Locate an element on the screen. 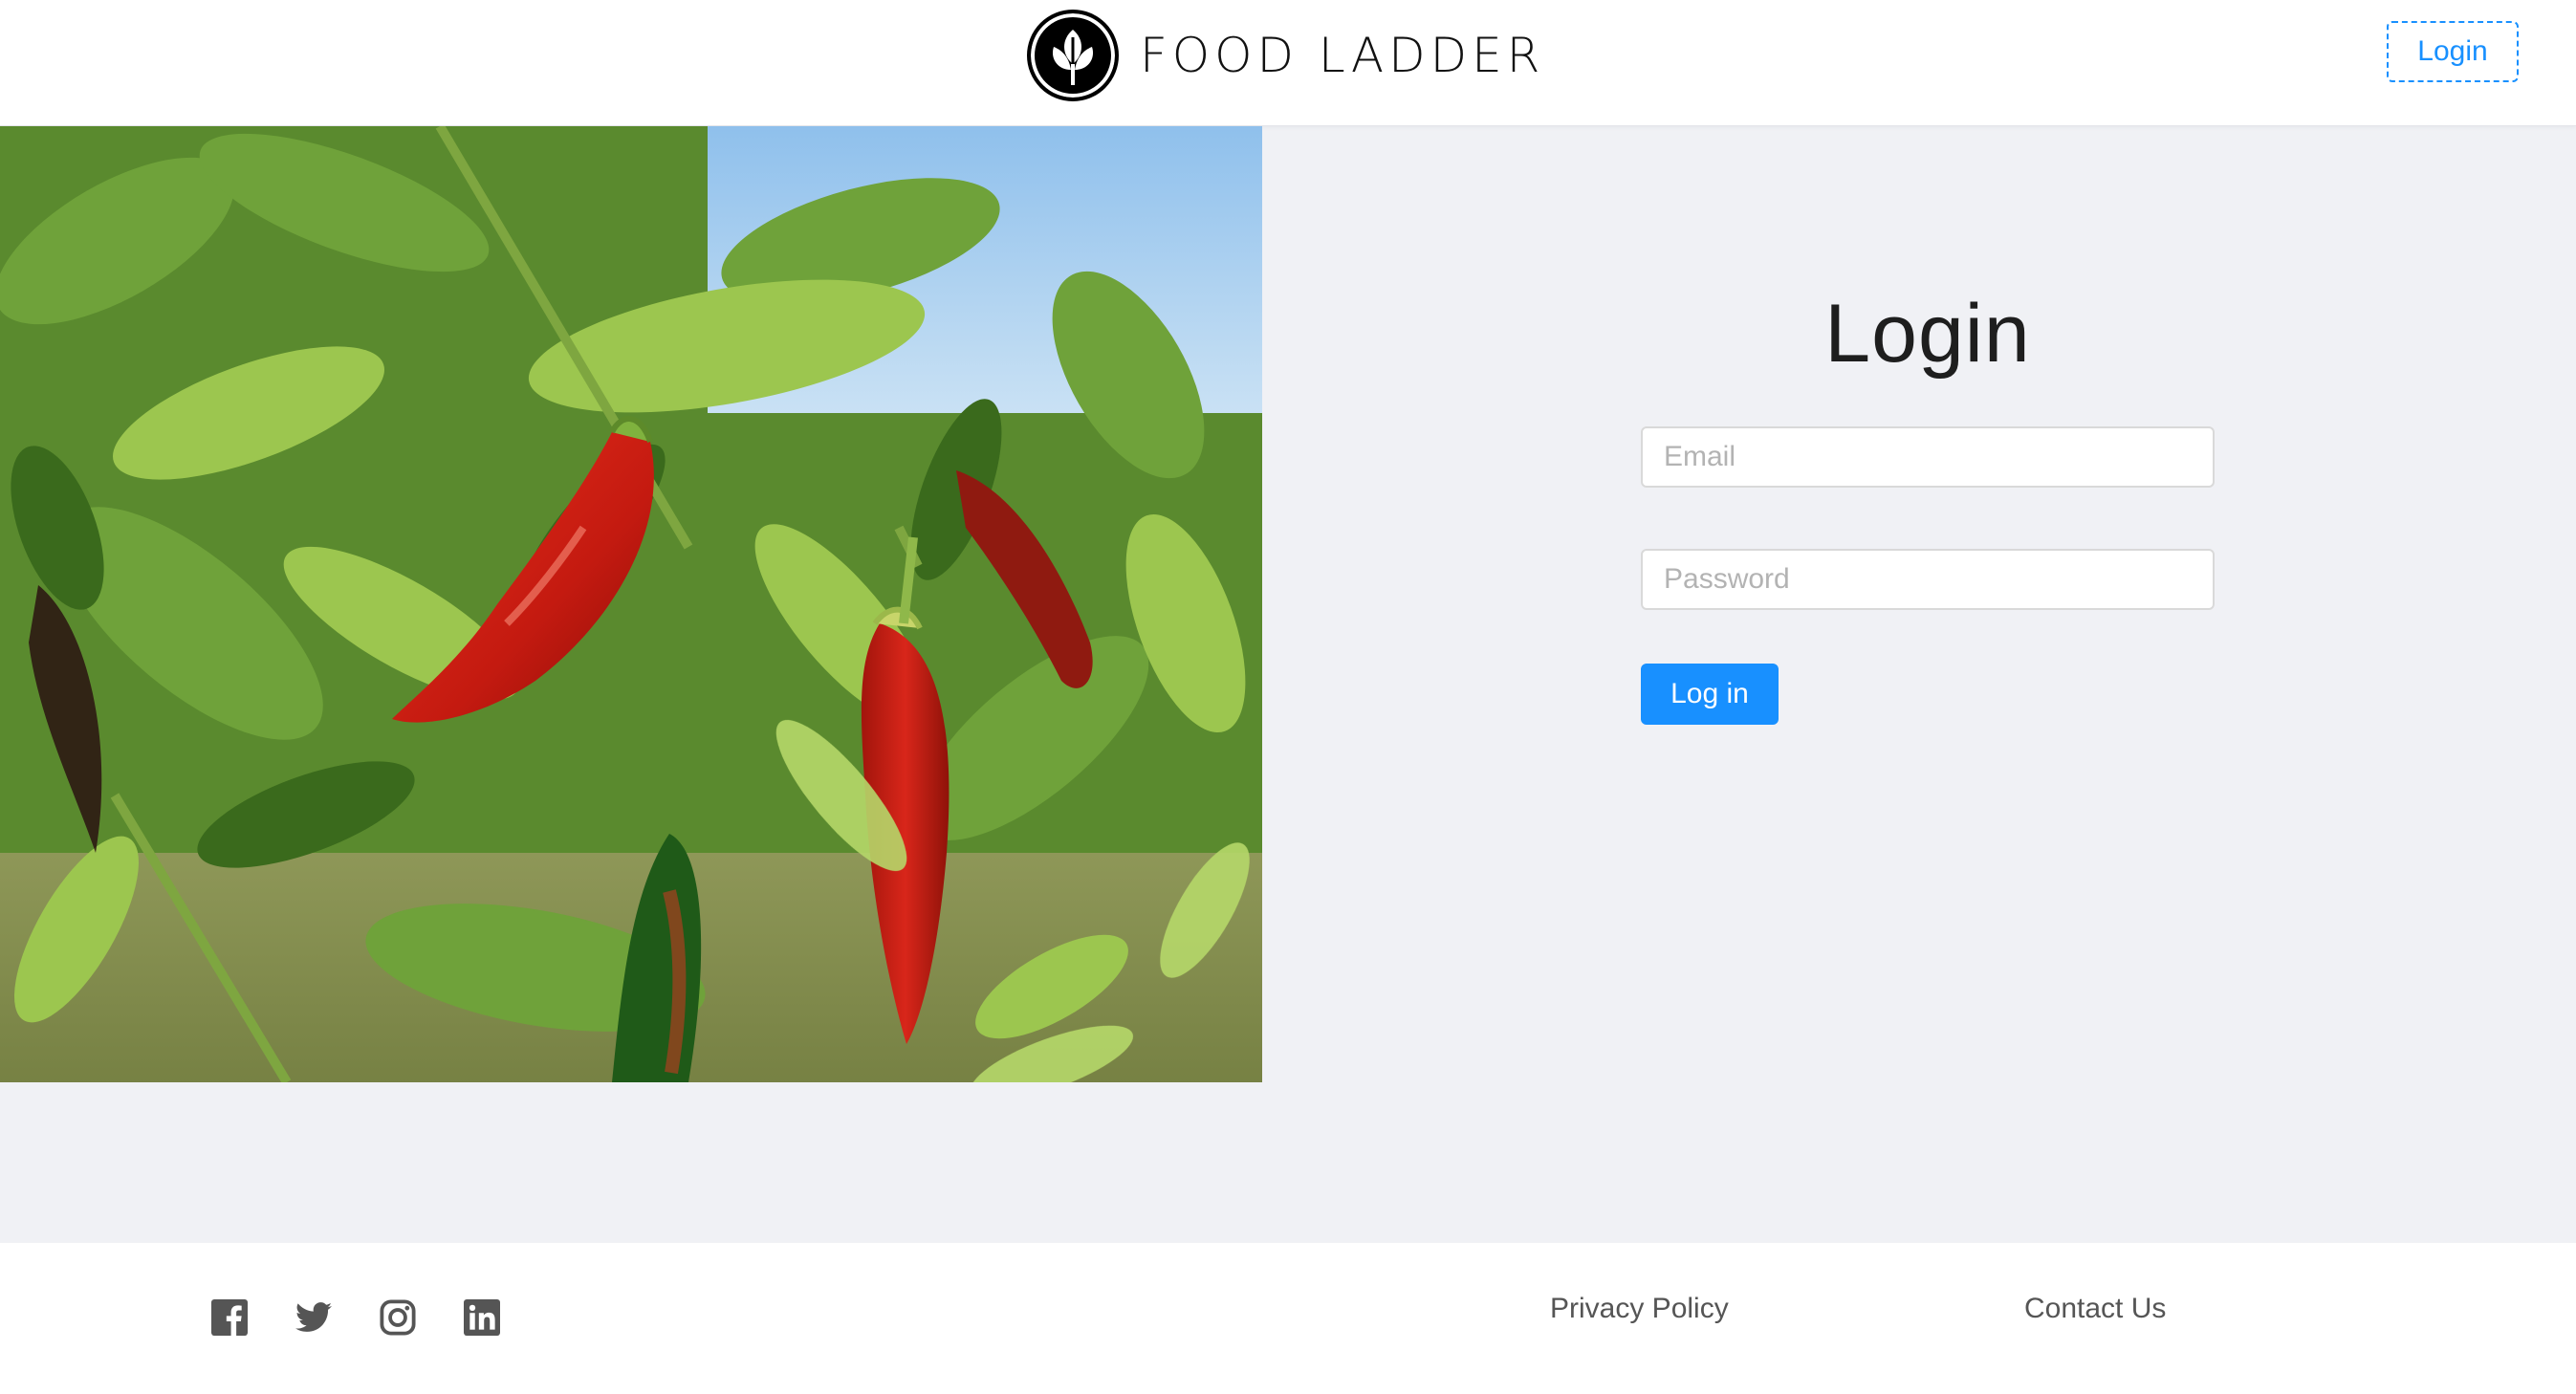 This screenshot has width=2576, height=1394. privacy-policy-link: Privacy Policy is located at coordinates (1639, 1309).